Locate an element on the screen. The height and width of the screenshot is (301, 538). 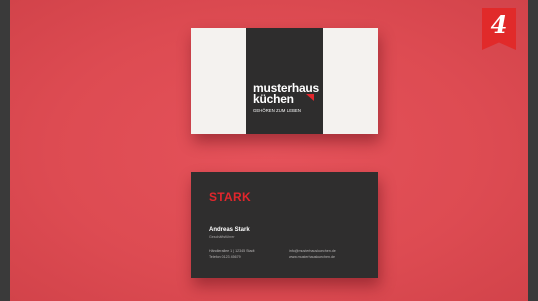
logo-block: musterhaus küchen GEHÖREN ZUM LEBEN is located at coordinates (284, 81).